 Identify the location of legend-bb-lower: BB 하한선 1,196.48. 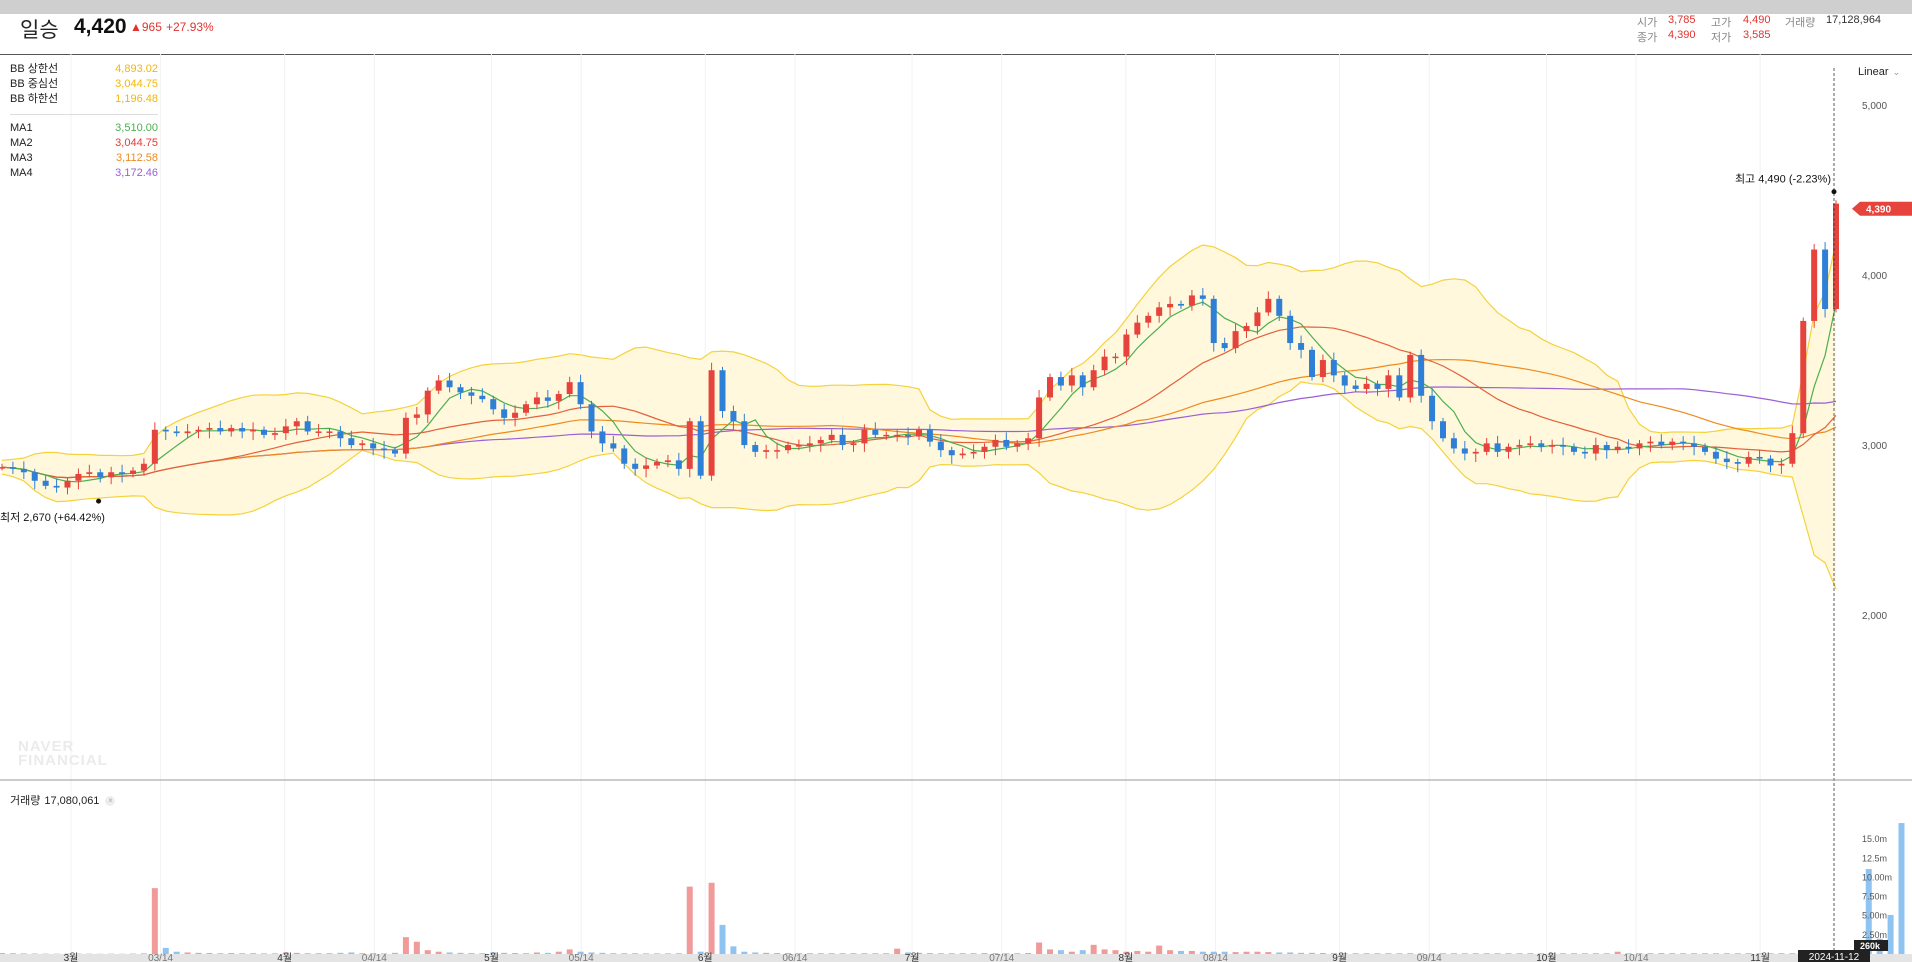
(84, 99).